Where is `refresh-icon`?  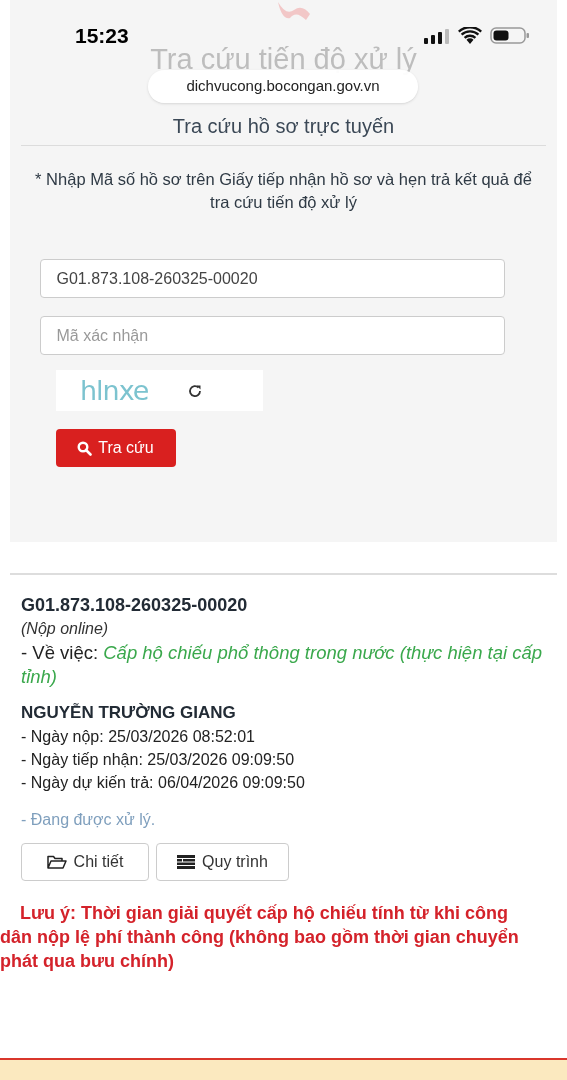 refresh-icon is located at coordinates (194, 390).